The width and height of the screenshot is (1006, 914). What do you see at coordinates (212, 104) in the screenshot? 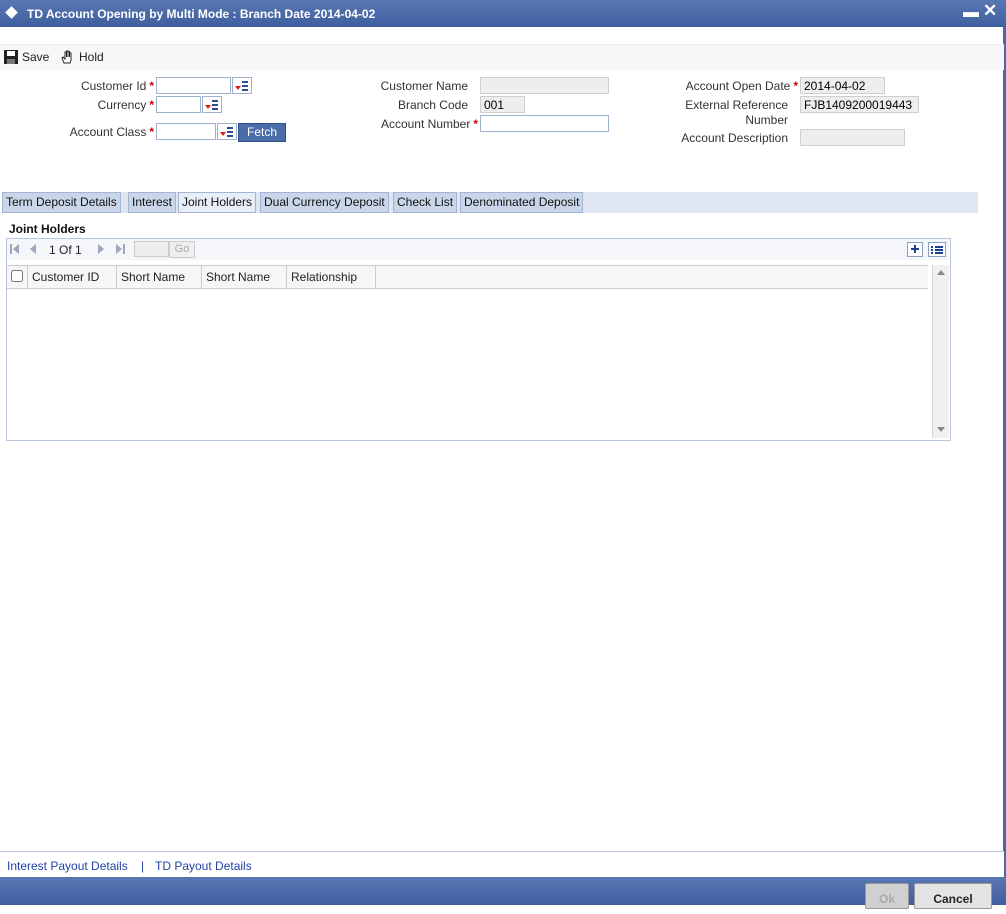
I see `currency-lov-button` at bounding box center [212, 104].